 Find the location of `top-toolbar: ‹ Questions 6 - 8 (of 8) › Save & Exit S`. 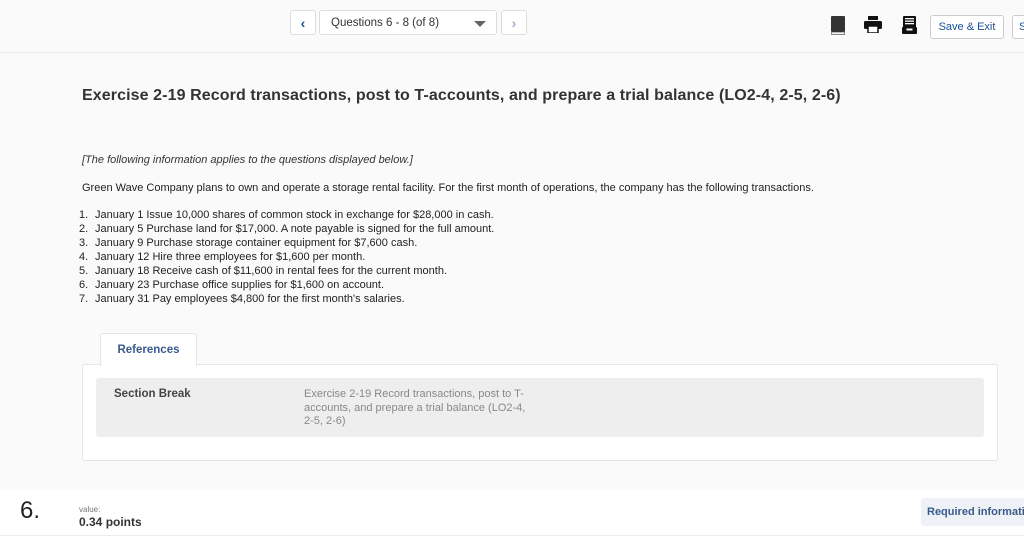

top-toolbar: ‹ Questions 6 - 8 (of 8) › Save & Exit S is located at coordinates (512, 26).